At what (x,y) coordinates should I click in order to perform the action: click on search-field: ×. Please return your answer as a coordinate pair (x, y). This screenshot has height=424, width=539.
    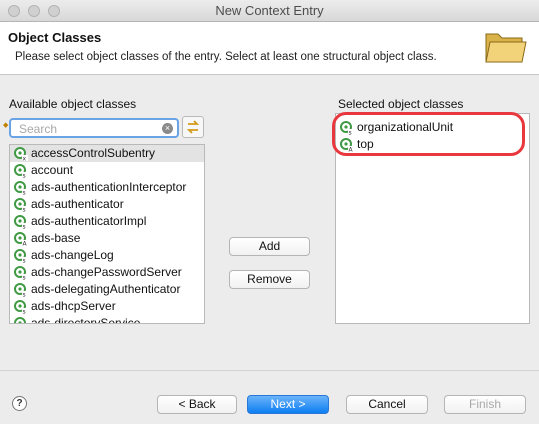
    Looking at the image, I should click on (94, 128).